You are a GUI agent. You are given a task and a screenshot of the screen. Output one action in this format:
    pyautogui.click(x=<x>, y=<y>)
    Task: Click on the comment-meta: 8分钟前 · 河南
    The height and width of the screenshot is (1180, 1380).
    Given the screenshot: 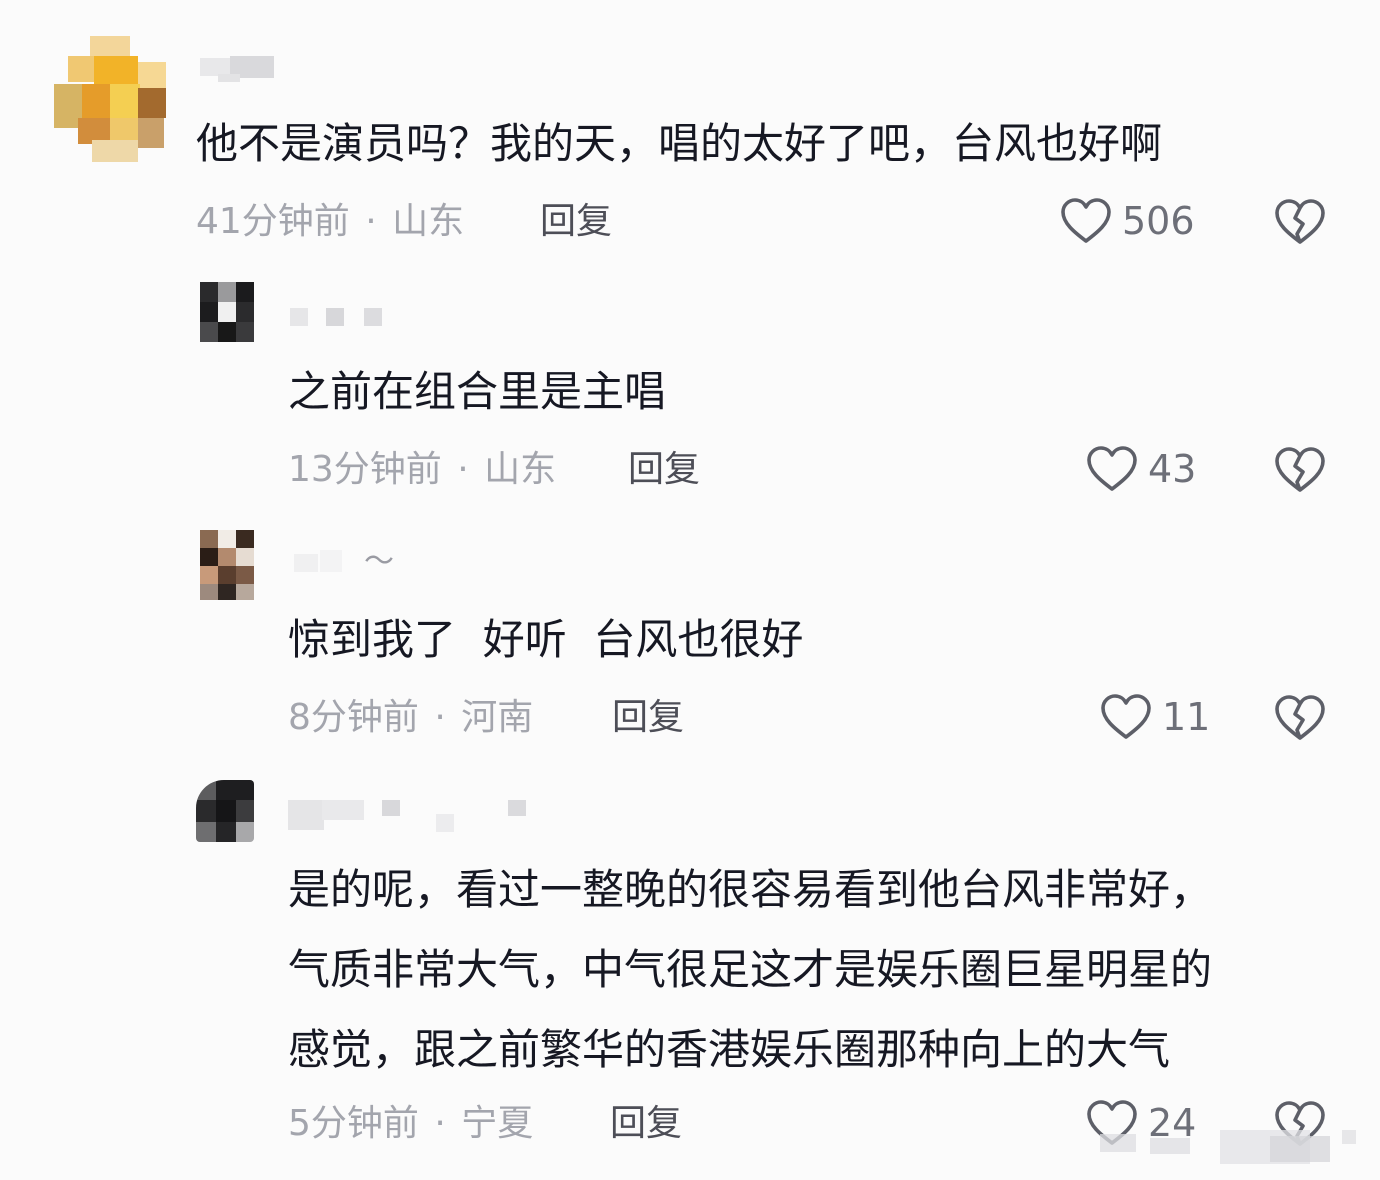 What is the action you would take?
    pyautogui.click(x=410, y=718)
    